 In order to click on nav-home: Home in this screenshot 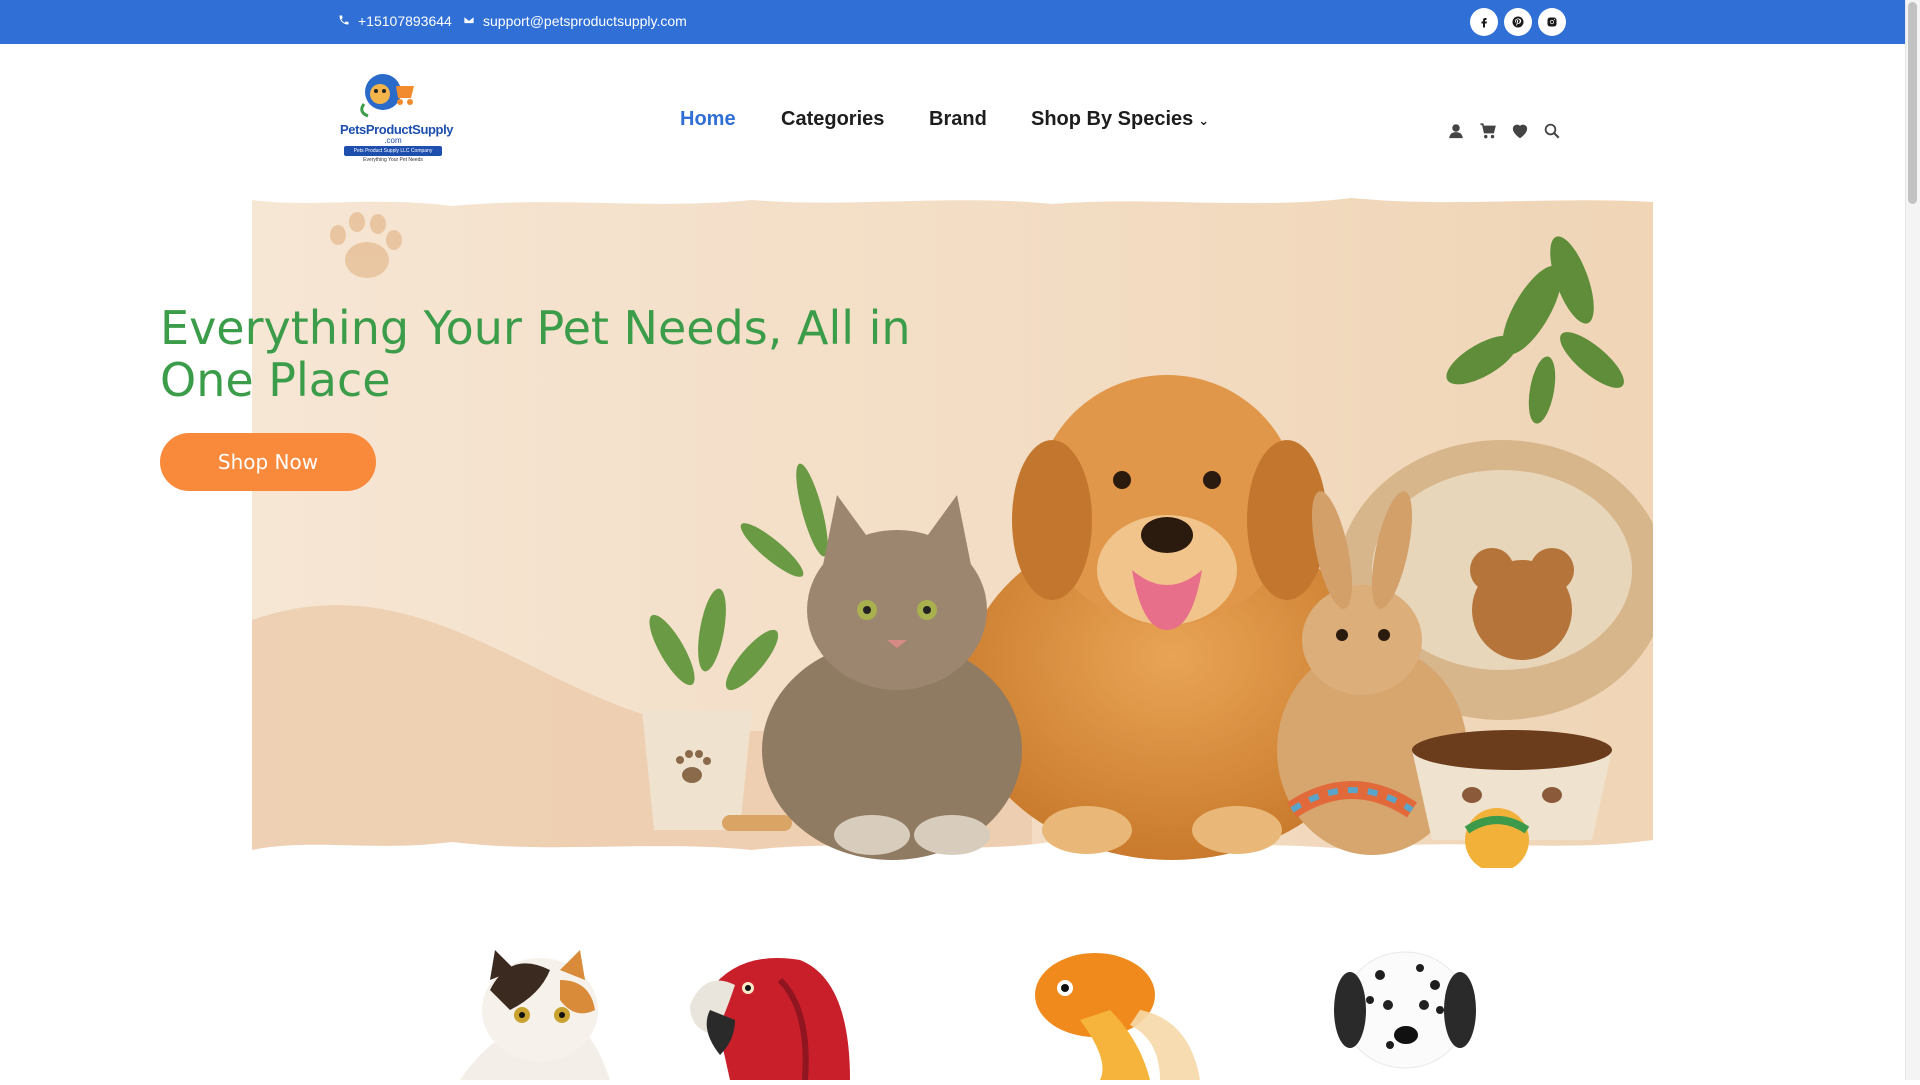, I will do `click(708, 119)`.